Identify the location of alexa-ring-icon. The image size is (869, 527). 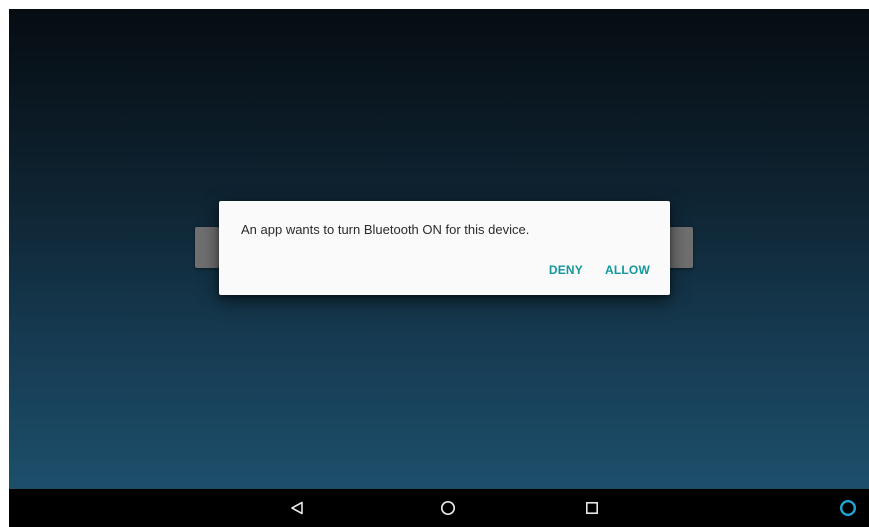
(848, 508).